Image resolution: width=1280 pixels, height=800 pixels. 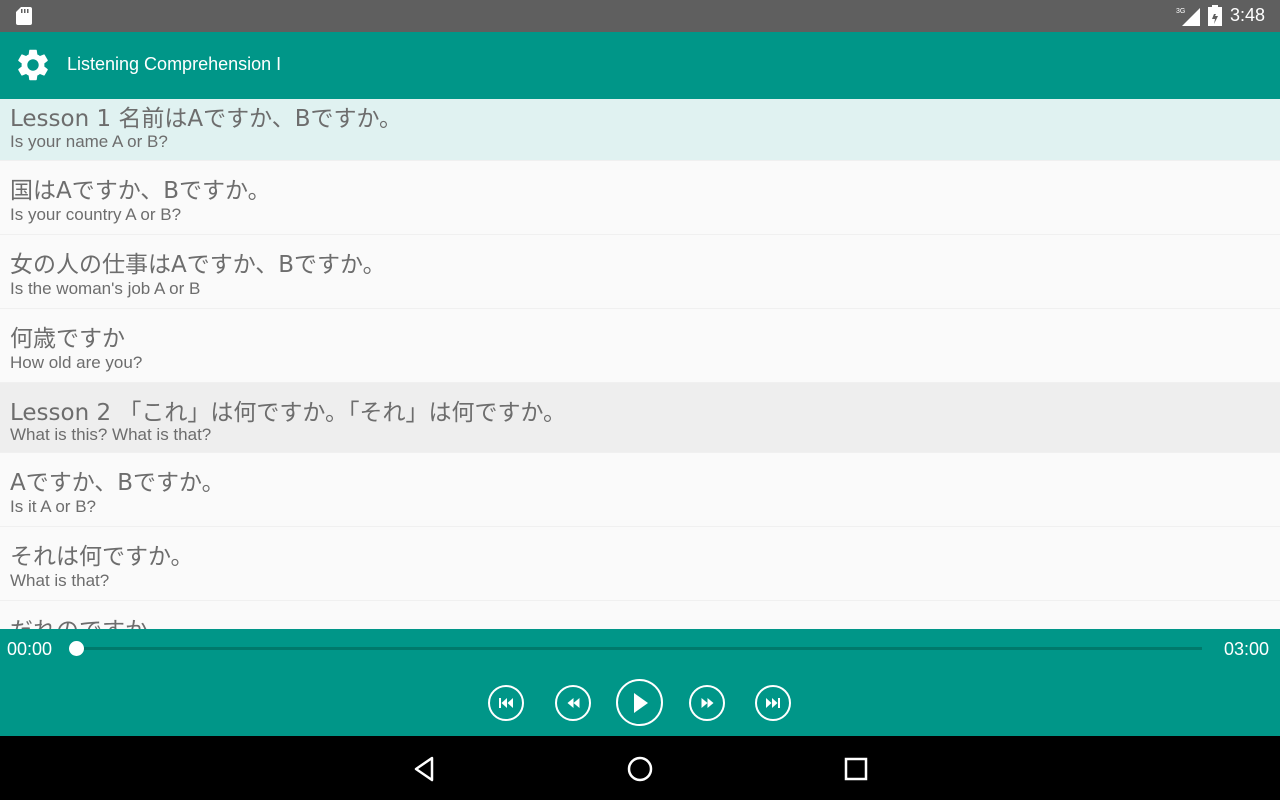 I want to click on app-title: Listening Comprehension I, so click(x=174, y=64).